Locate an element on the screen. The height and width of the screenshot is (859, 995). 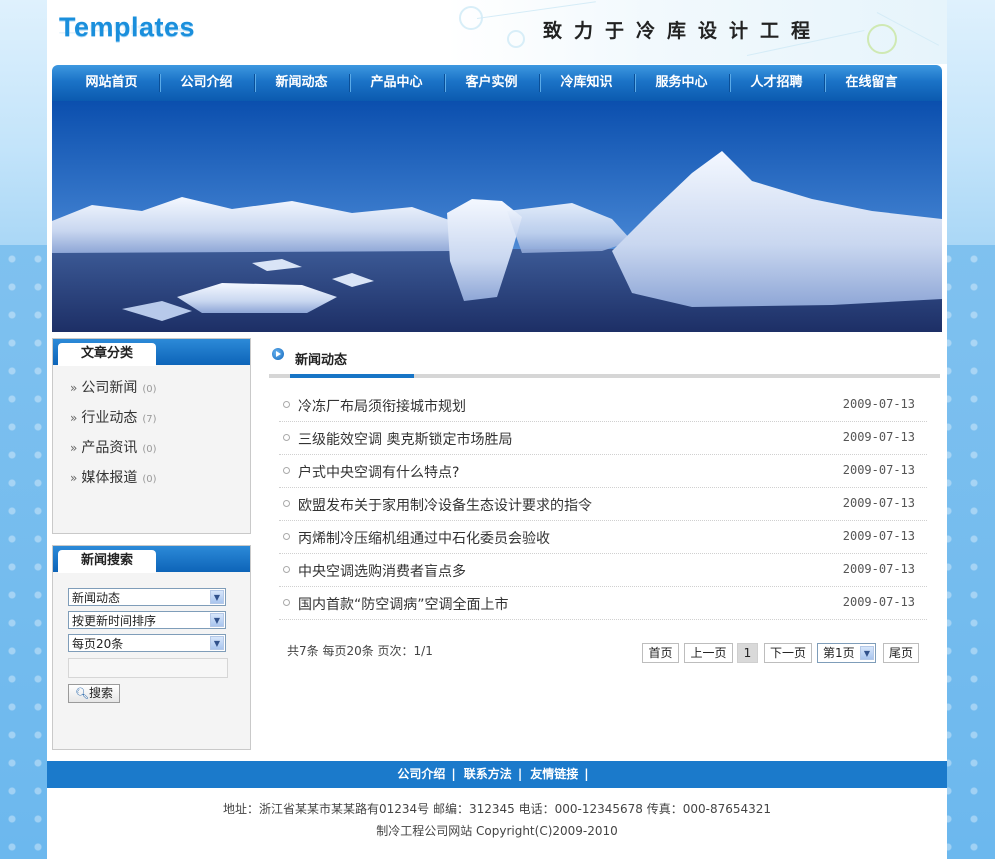
search-category-select: 新闻动态 ▼ is located at coordinates (147, 597).